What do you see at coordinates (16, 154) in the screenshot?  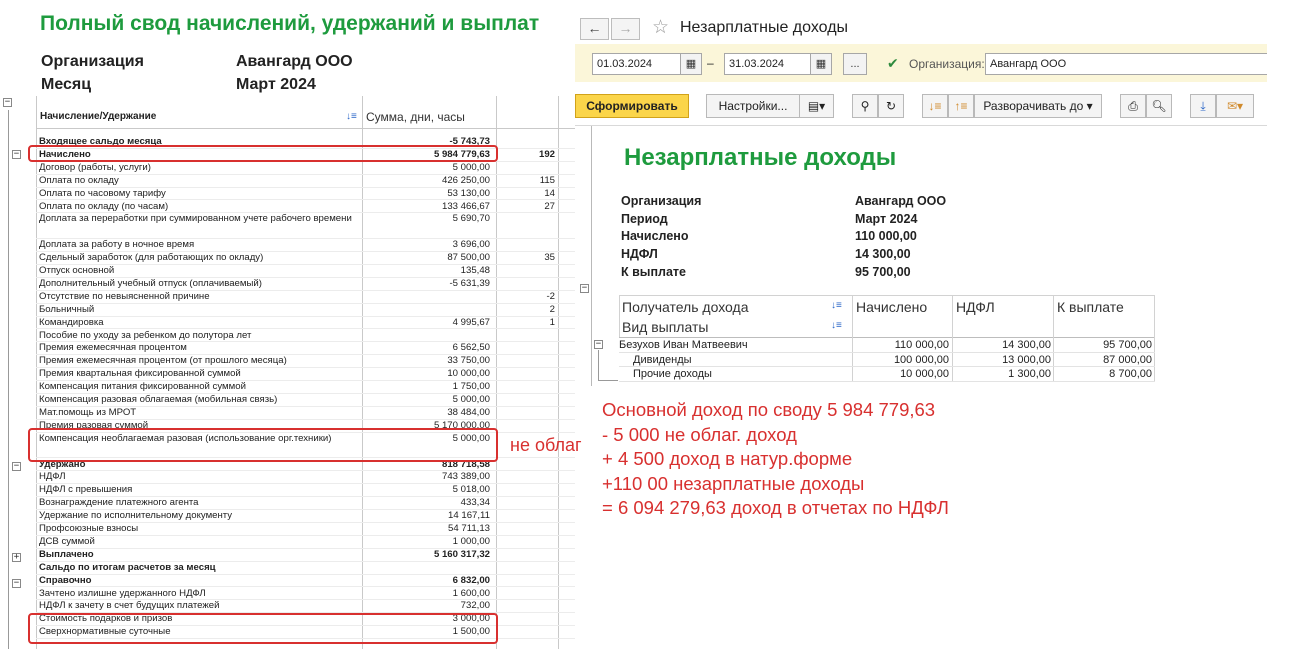 I see `collapse-accrued-icon: −` at bounding box center [16, 154].